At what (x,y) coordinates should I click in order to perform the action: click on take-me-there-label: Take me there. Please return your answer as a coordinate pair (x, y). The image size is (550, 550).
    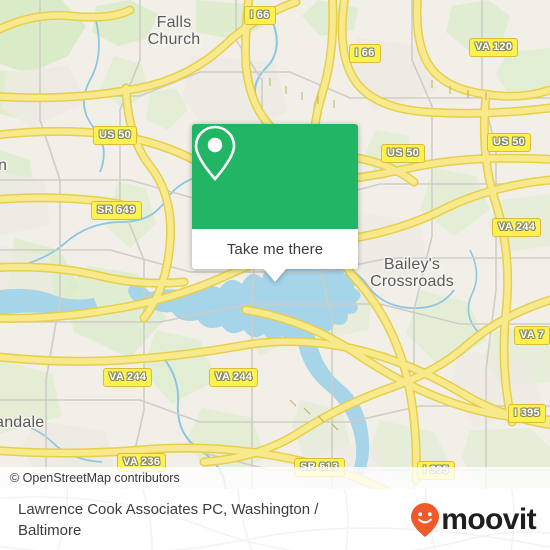
    Looking at the image, I should click on (275, 249).